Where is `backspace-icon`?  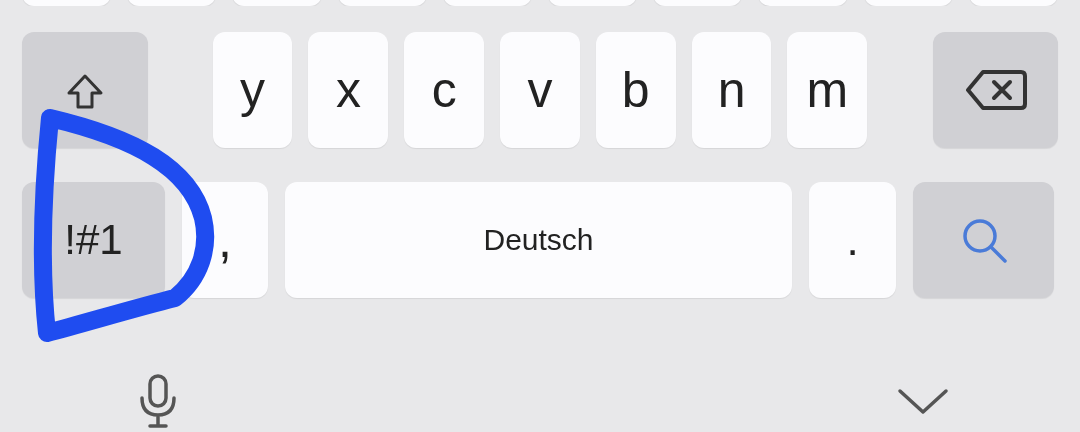
backspace-icon is located at coordinates (995, 90).